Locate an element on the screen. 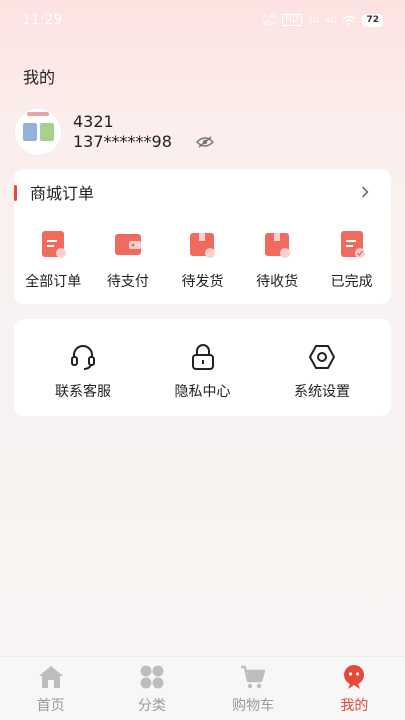 Image resolution: width=405 pixels, height=720 pixels. order-label: 全部订单 is located at coordinates (53, 282).